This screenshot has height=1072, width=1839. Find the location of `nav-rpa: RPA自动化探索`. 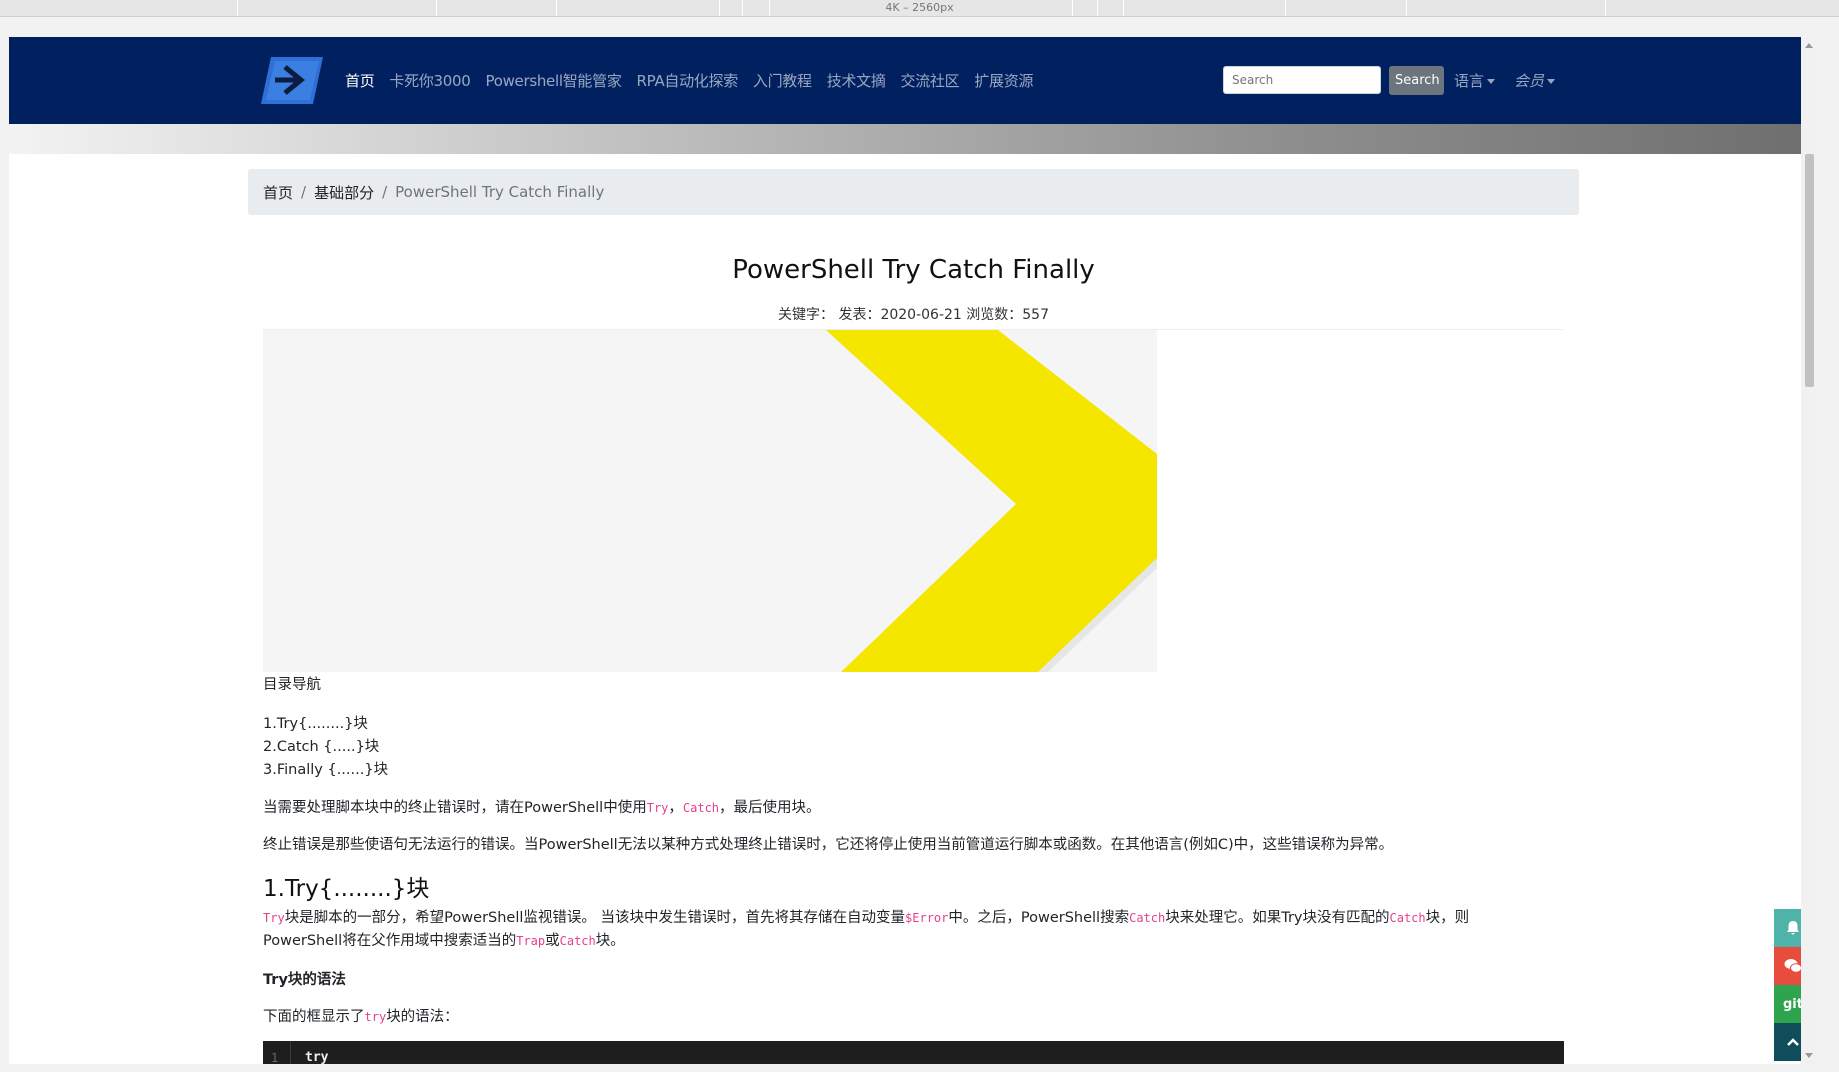

nav-rpa: RPA自动化探索 is located at coordinates (688, 80).